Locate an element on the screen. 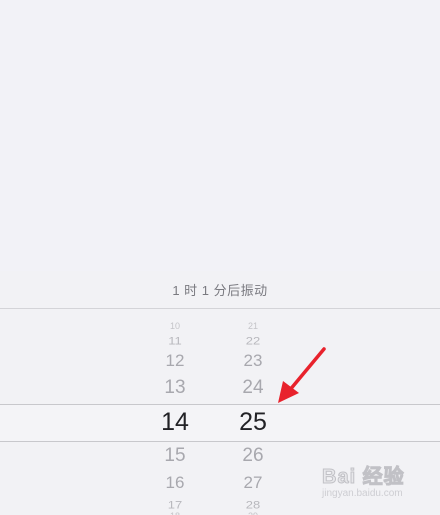 The width and height of the screenshot is (440, 515). watermark-brand: Bai 经验 is located at coordinates (363, 477).